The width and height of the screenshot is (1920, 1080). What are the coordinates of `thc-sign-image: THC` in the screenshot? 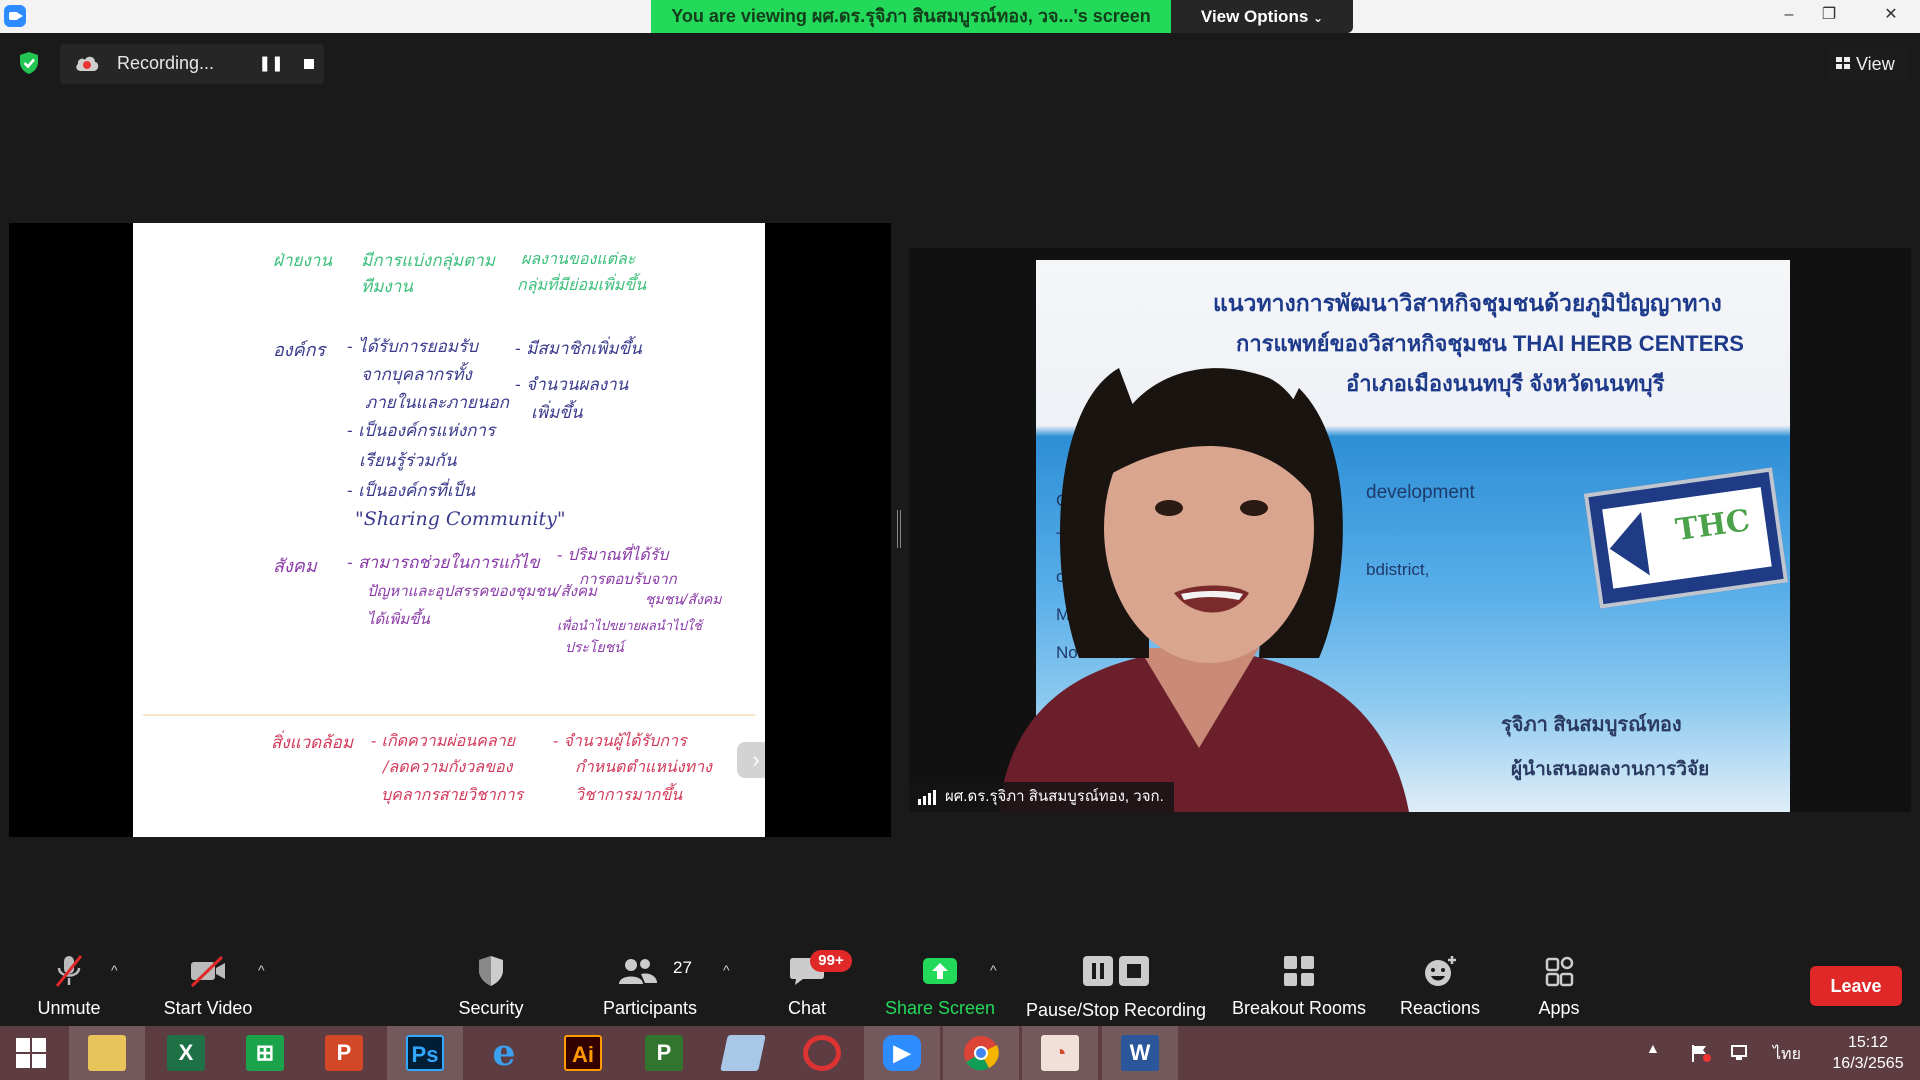 It's located at (1686, 538).